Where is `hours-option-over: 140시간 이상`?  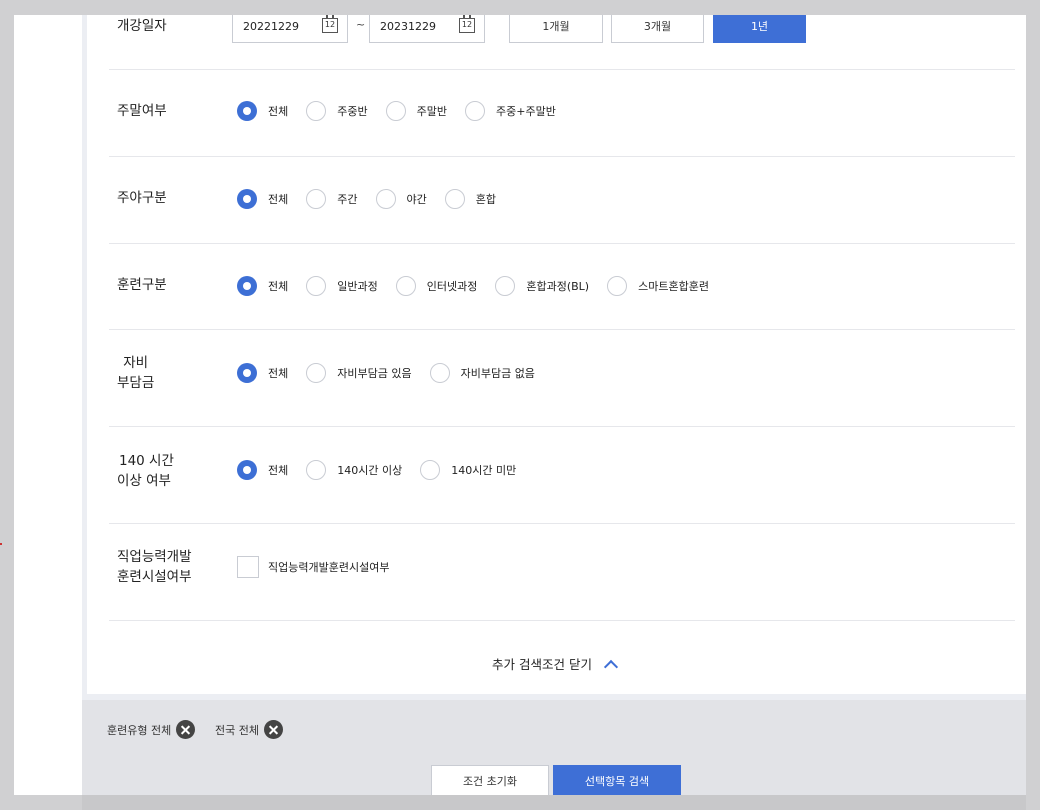 hours-option-over: 140시간 이상 is located at coordinates (354, 470).